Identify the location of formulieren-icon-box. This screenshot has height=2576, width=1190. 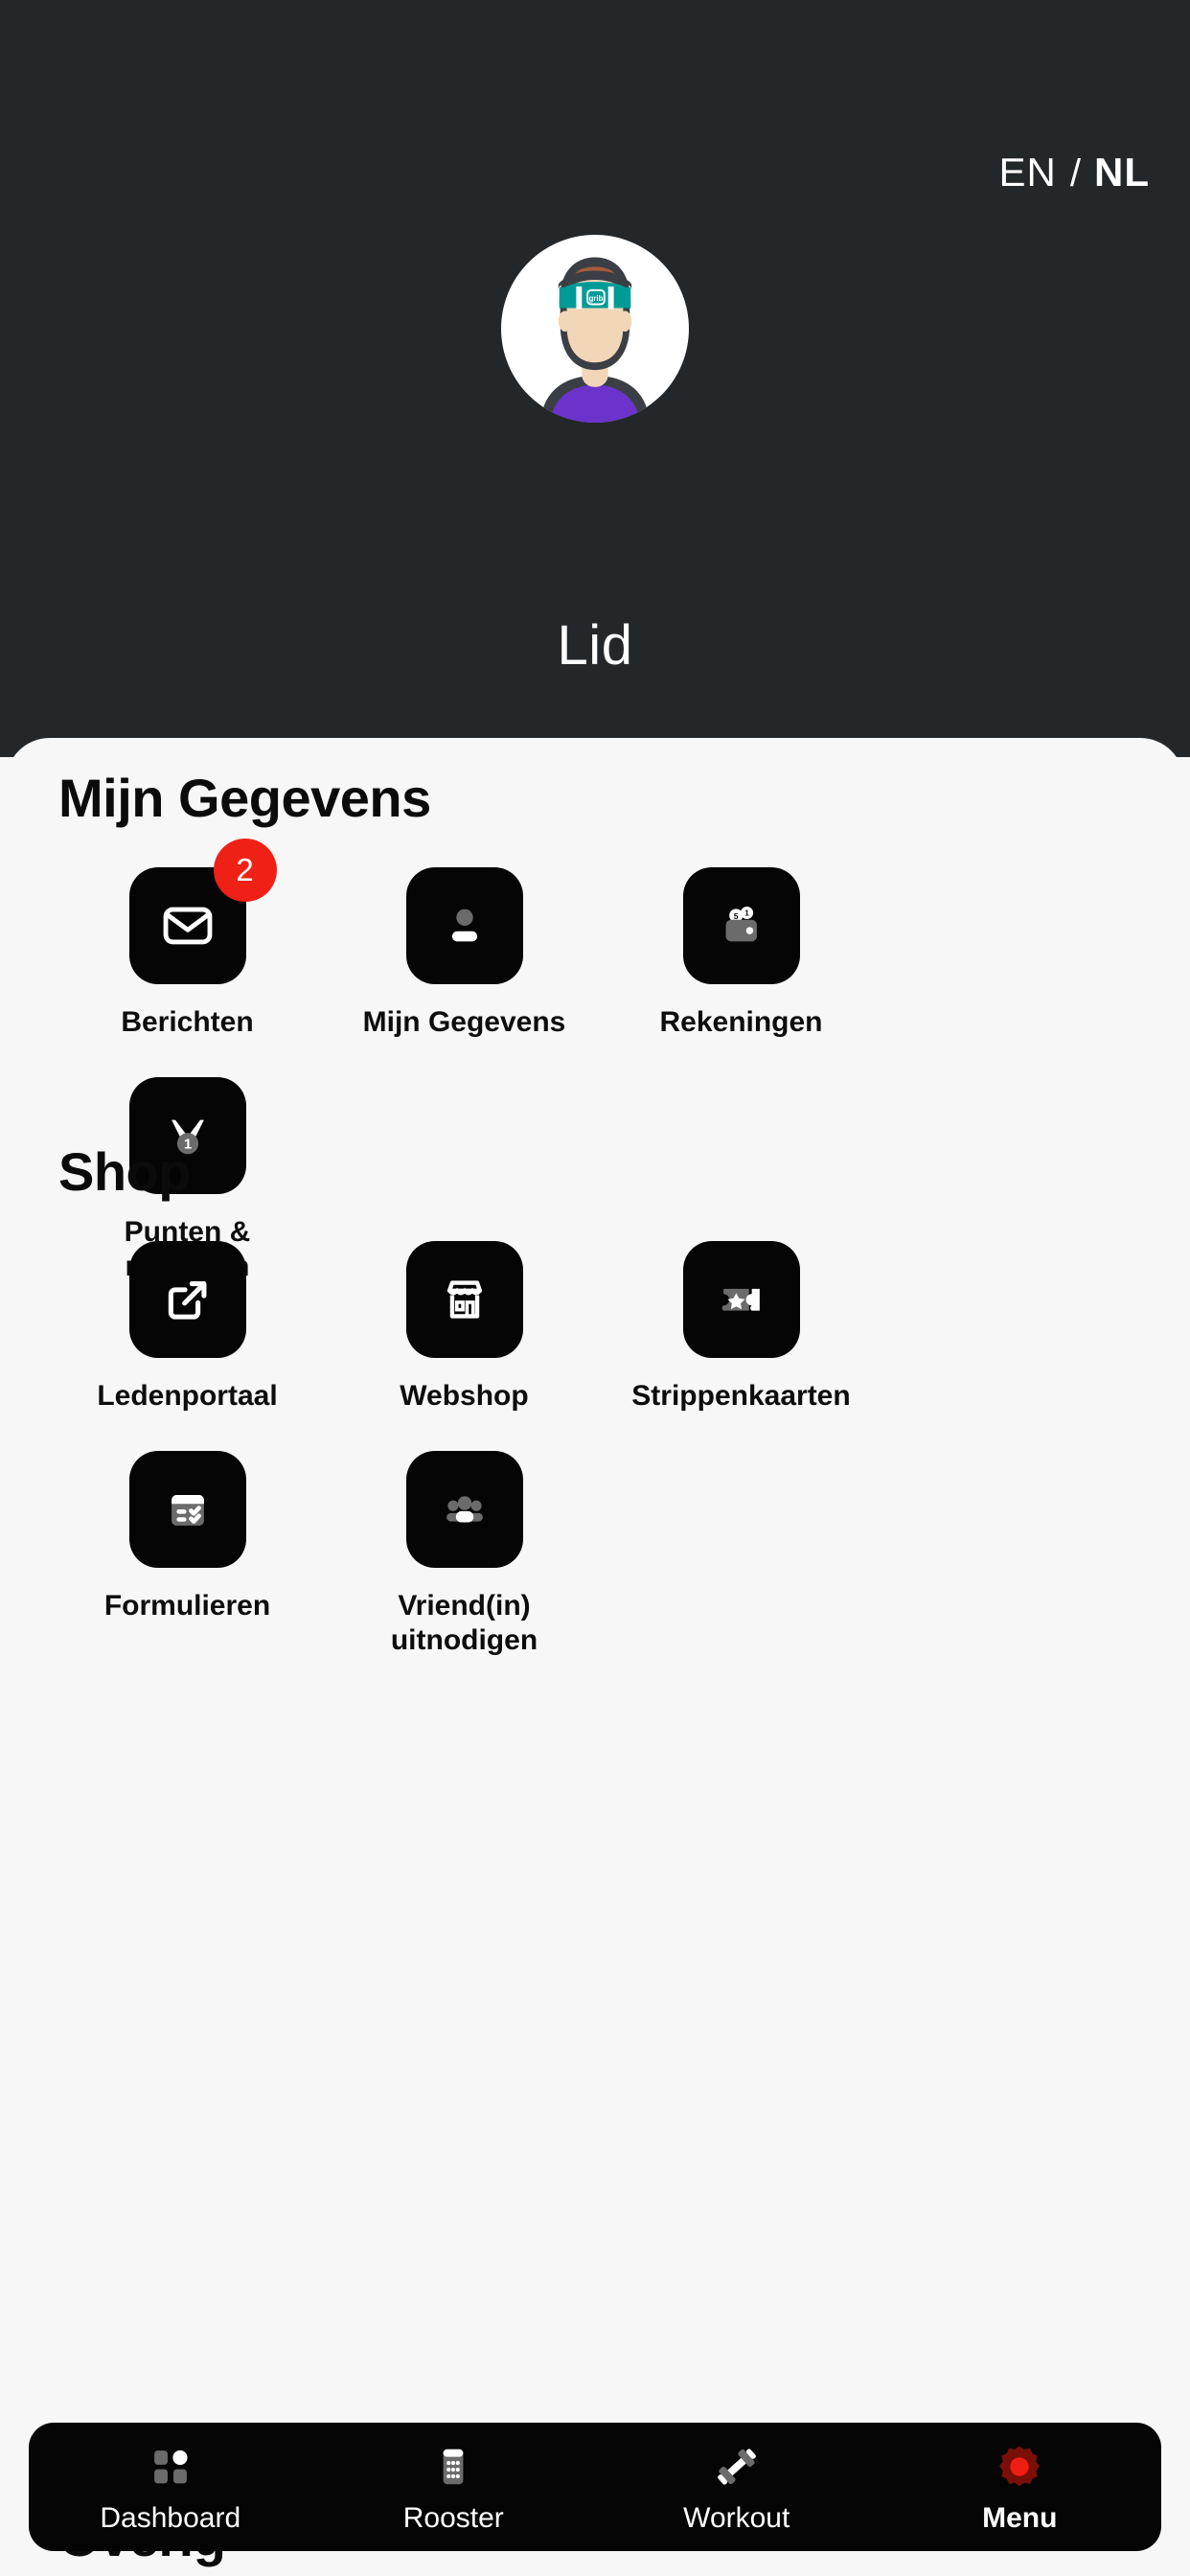
(187, 1510).